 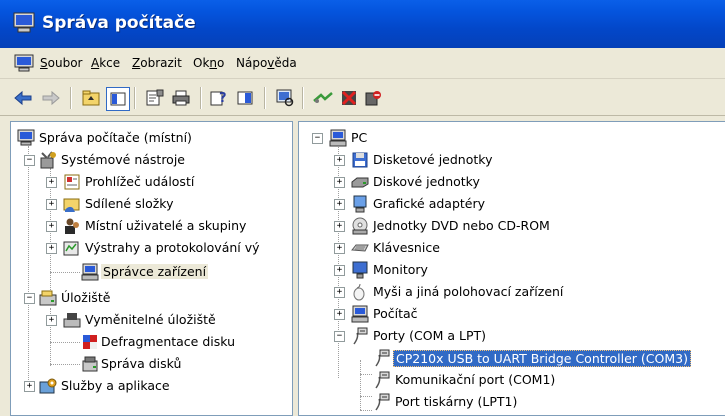 I want to click on removable-storage-icon, so click(x=72, y=320).